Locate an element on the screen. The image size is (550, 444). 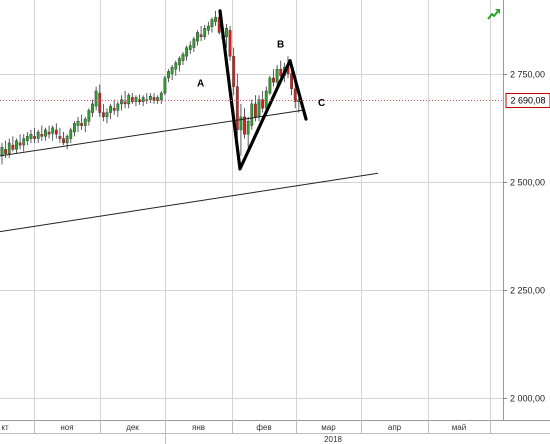
current-price-label: 2 690,08 is located at coordinates (527, 101).